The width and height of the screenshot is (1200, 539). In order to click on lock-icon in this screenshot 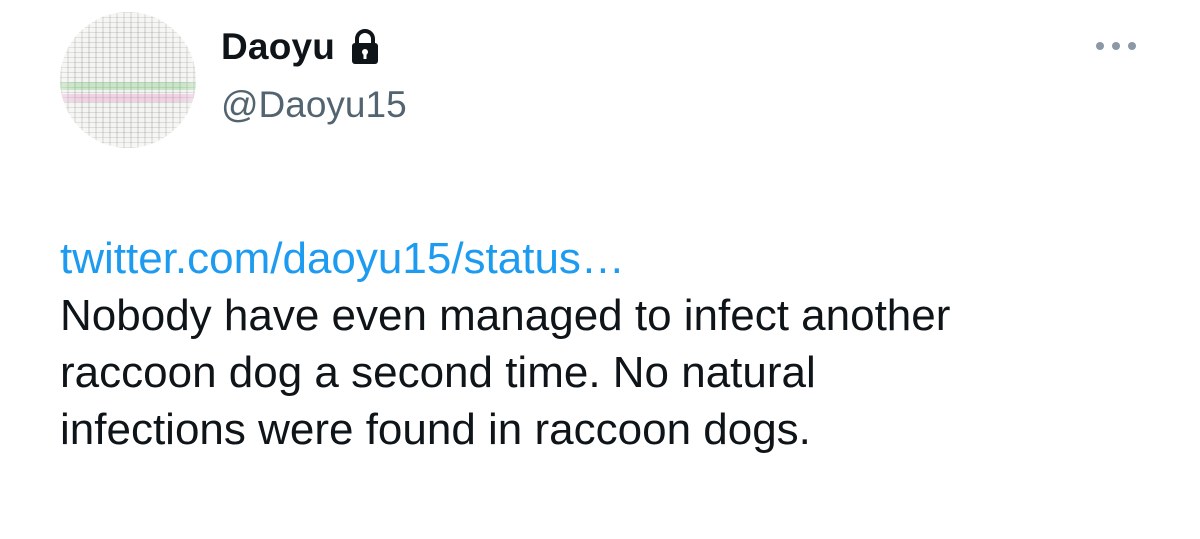, I will do `click(365, 46)`.